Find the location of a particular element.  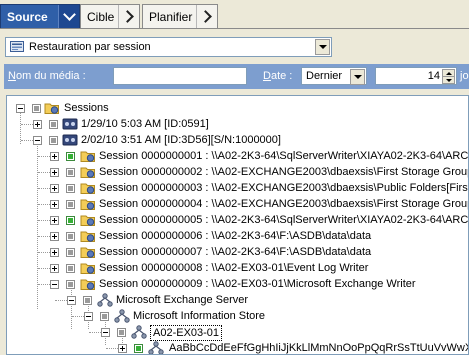

tree-node-exchange-server: Microsoft Exchange Server is located at coordinates (237, 300).